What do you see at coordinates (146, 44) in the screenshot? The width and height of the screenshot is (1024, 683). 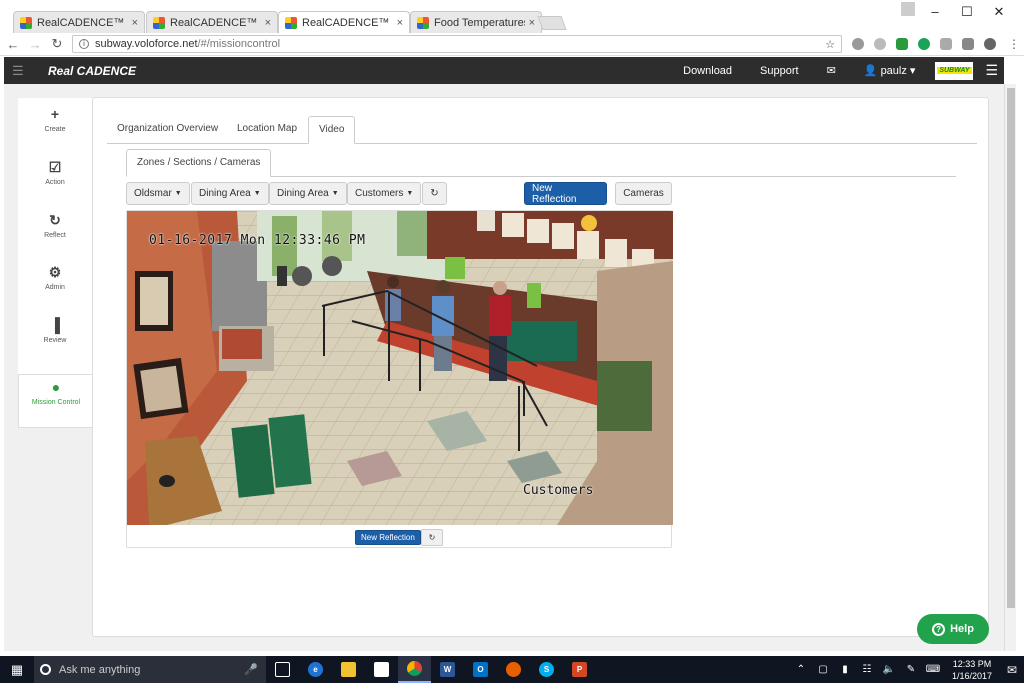 I see `url-host: subway.voloforce.net` at bounding box center [146, 44].